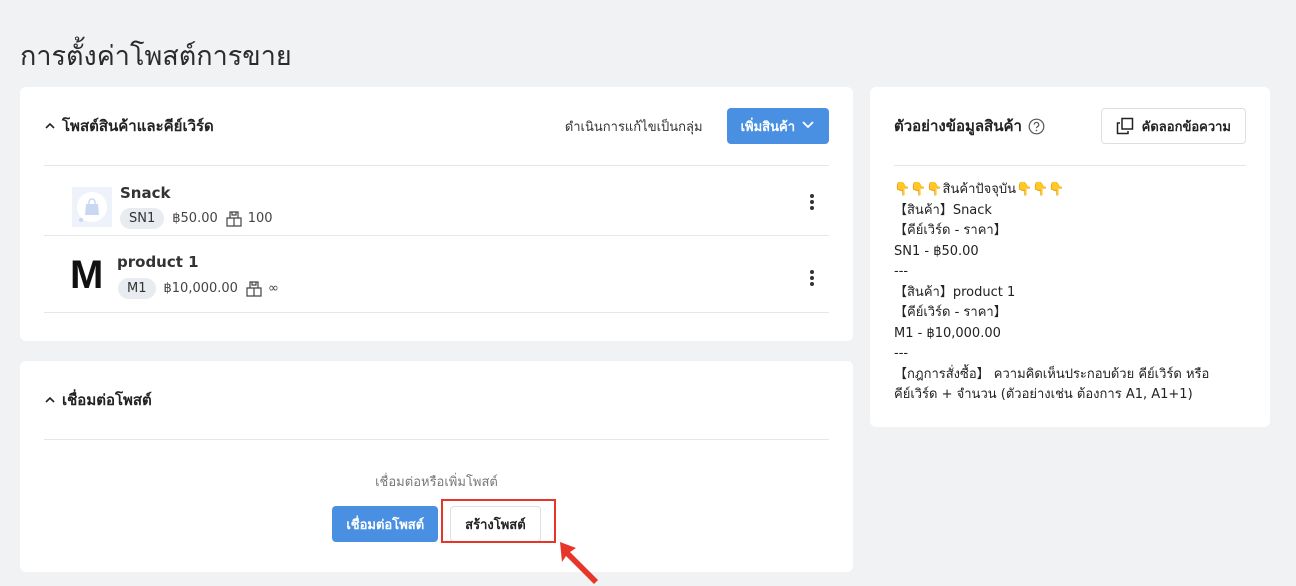 This screenshot has width=1296, height=586. What do you see at coordinates (107, 400) in the screenshot?
I see `connect-section-title: เชื่อมต่อโพสต์` at bounding box center [107, 400].